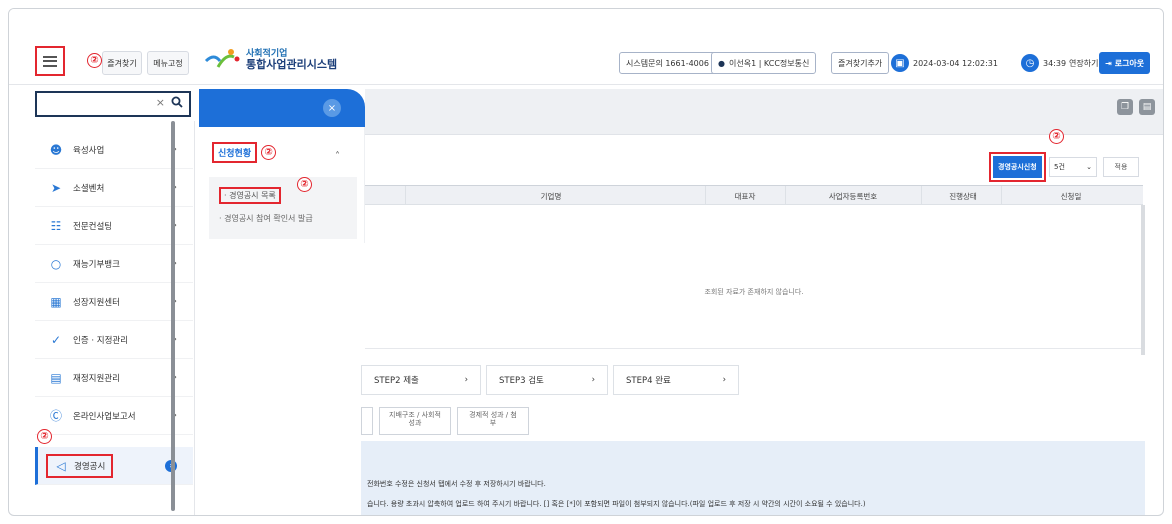 The height and width of the screenshot is (524, 1172). What do you see at coordinates (551, 196) in the screenshot?
I see `column-header: 기업명` at bounding box center [551, 196].